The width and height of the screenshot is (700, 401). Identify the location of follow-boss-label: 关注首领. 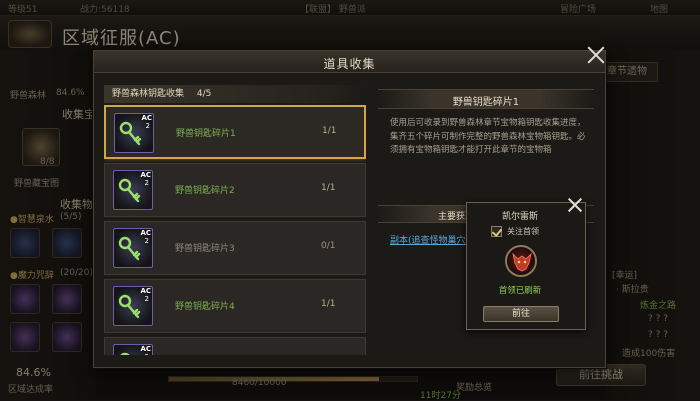
(523, 231).